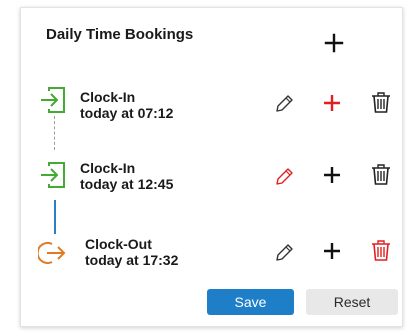 Image resolution: width=413 pixels, height=334 pixels. I want to click on clock-out-icon, so click(52, 253).